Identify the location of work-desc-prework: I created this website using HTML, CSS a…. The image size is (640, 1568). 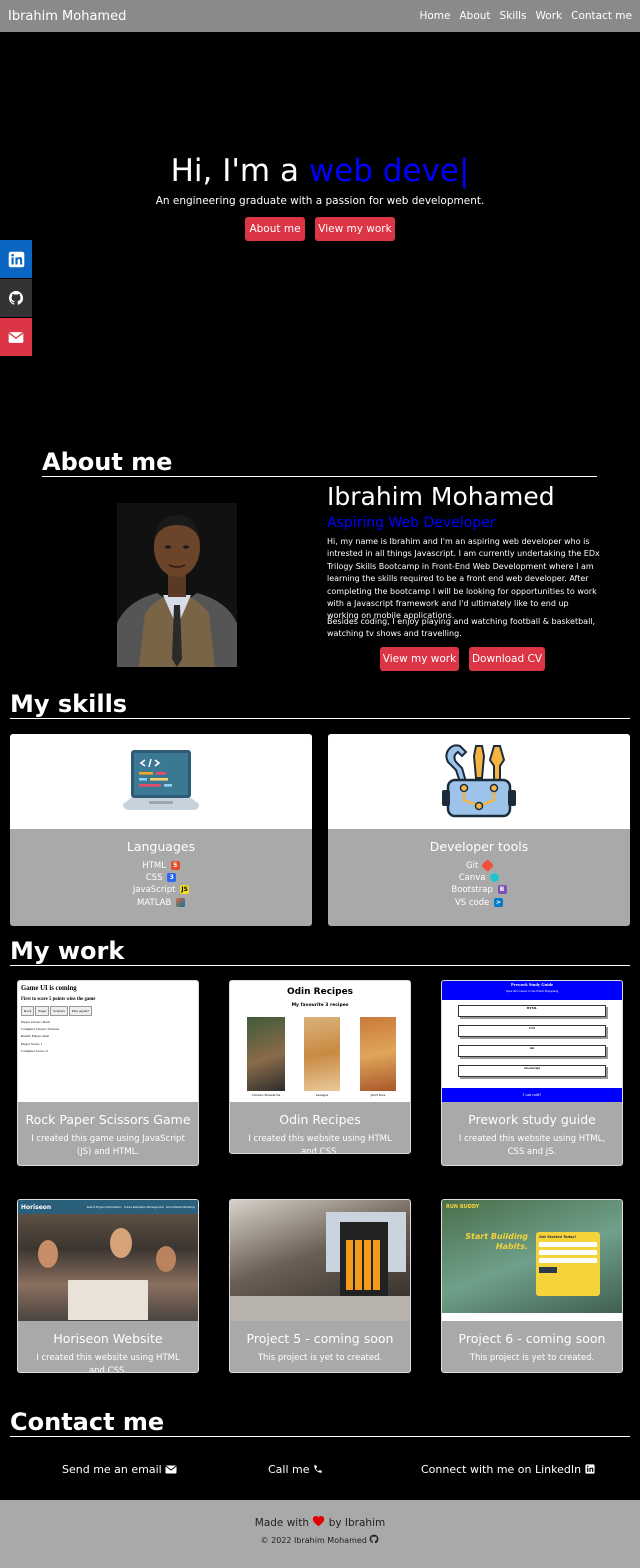
(532, 1145).